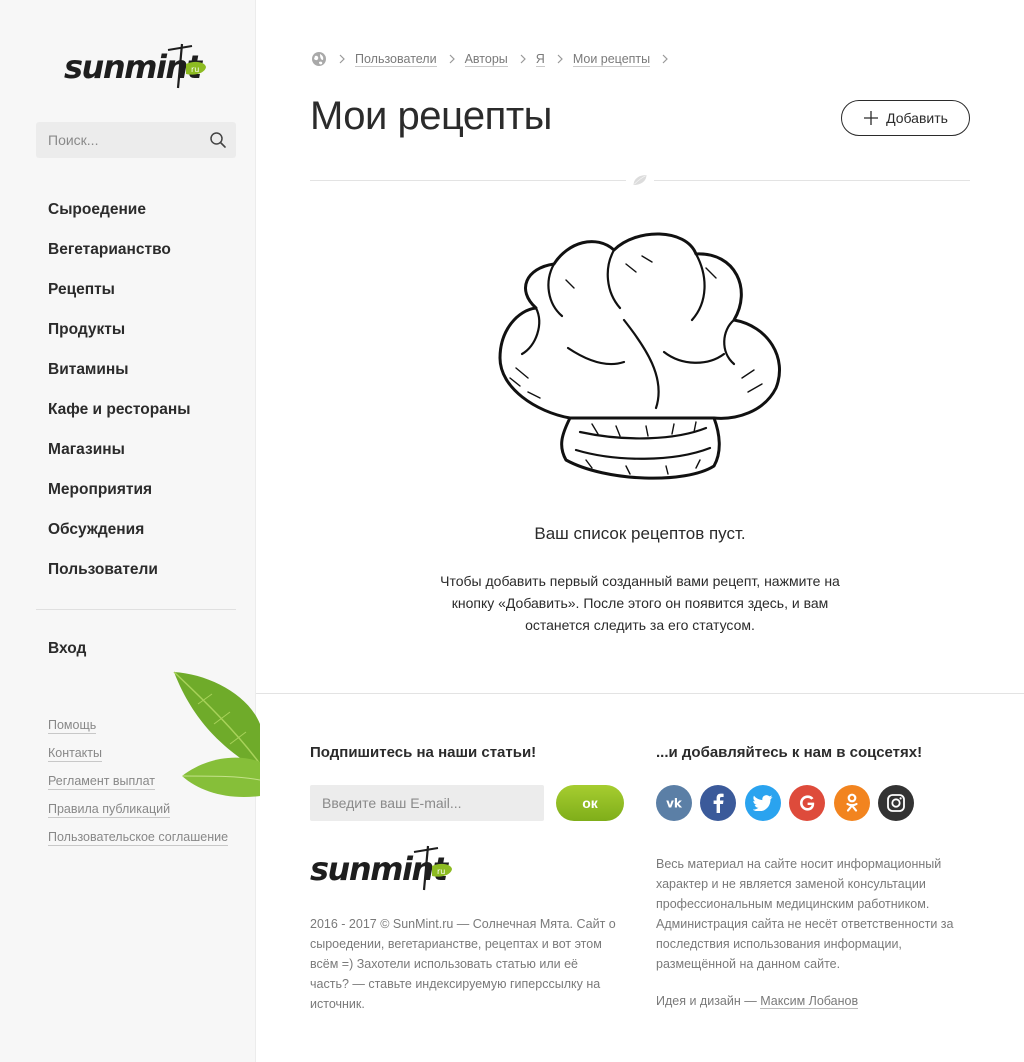 The height and width of the screenshot is (1062, 1024). Describe the element at coordinates (319, 59) in the screenshot. I see `globe-home-icon` at that location.